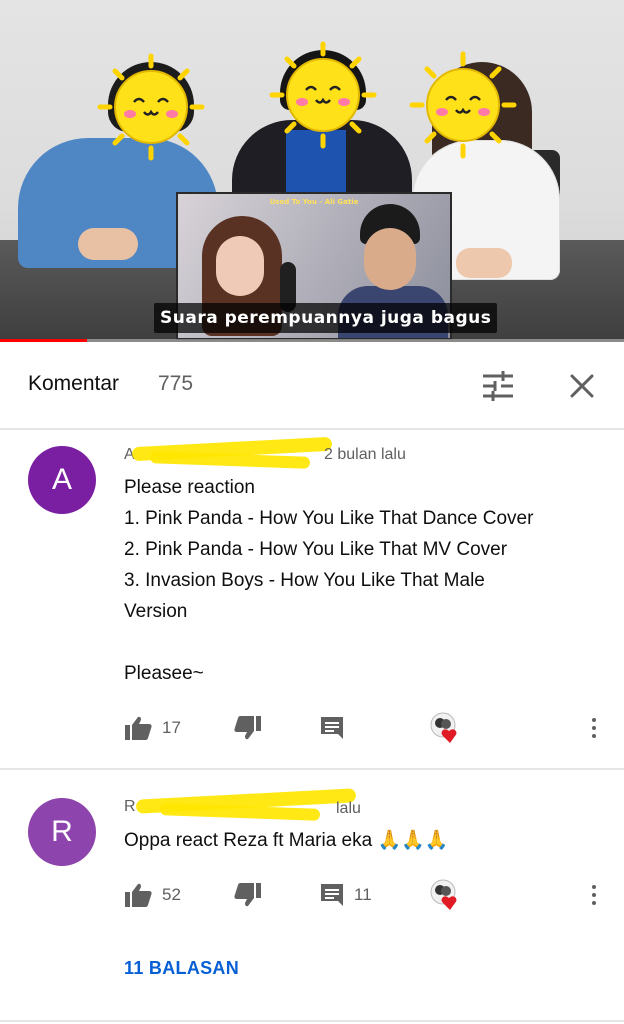 This screenshot has width=624, height=1024. Describe the element at coordinates (62, 832) in the screenshot. I see `avatar: R` at that location.